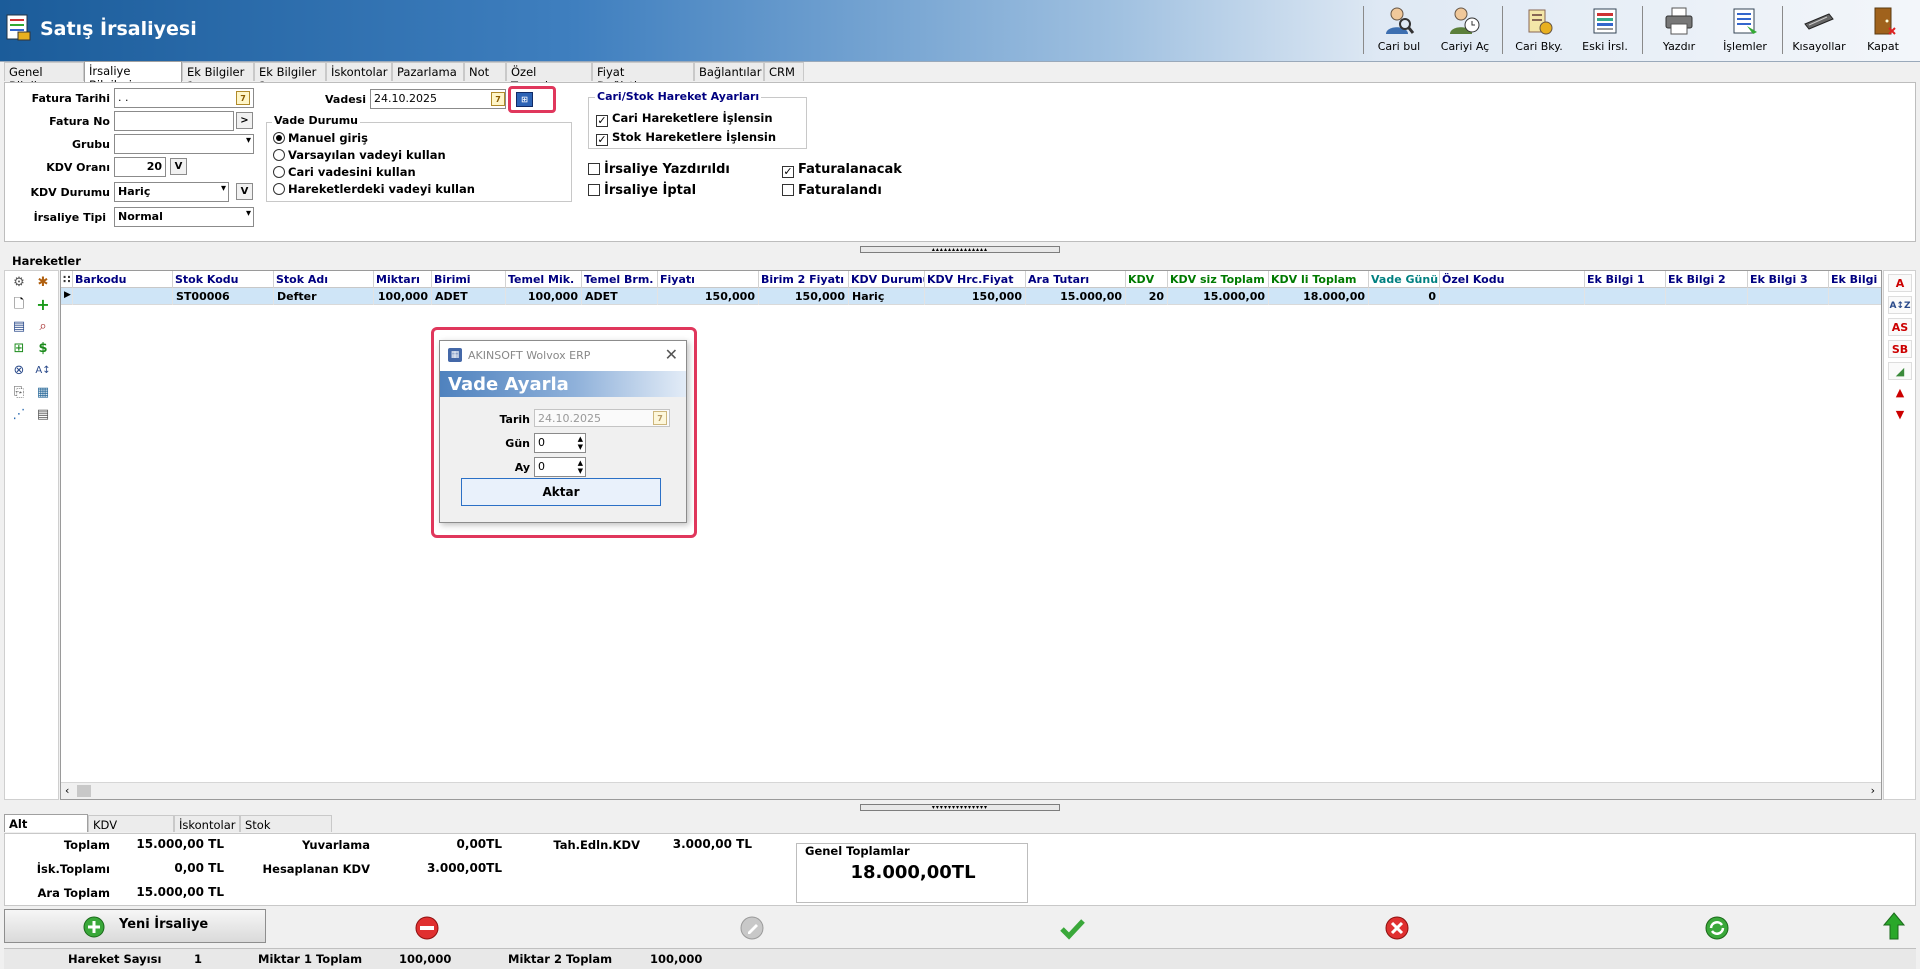  Describe the element at coordinates (135, 926) in the screenshot. I see `yeni-irsaliye-button: Yeni İrsaliye` at that location.